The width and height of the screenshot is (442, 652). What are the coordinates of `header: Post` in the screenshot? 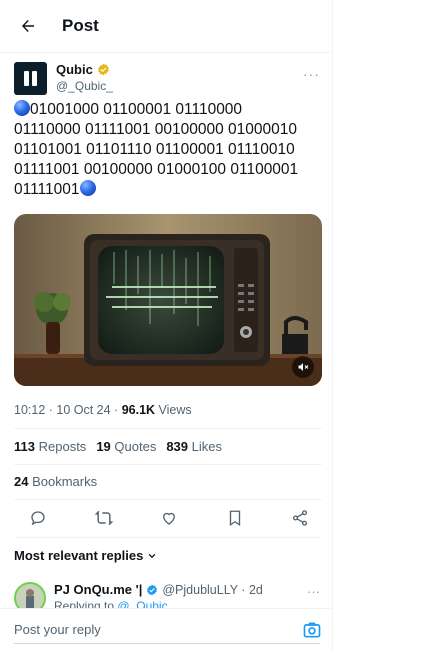 It's located at (166, 26).